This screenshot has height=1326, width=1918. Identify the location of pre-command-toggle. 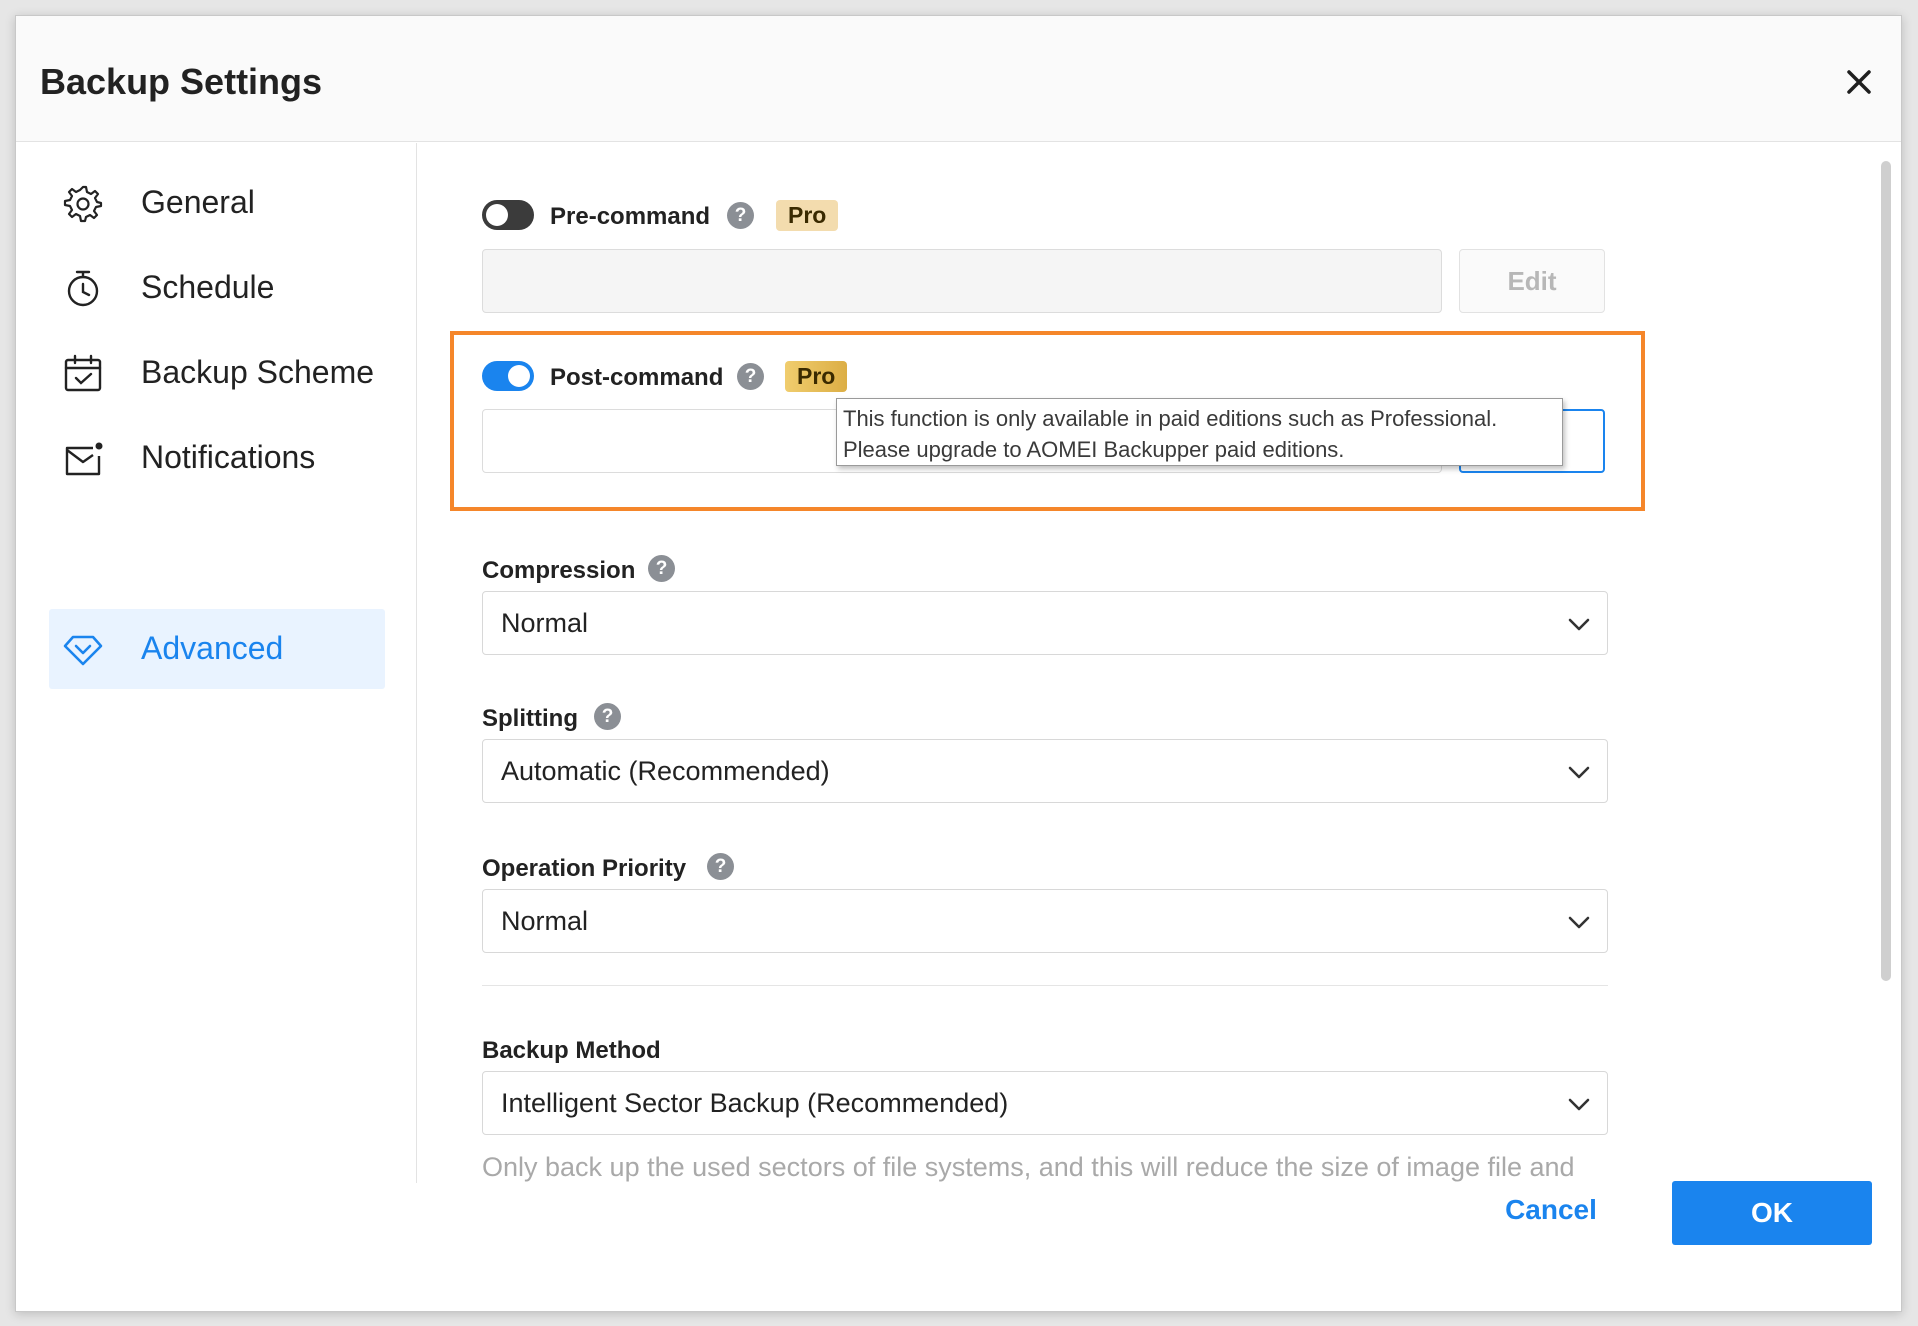
(508, 215).